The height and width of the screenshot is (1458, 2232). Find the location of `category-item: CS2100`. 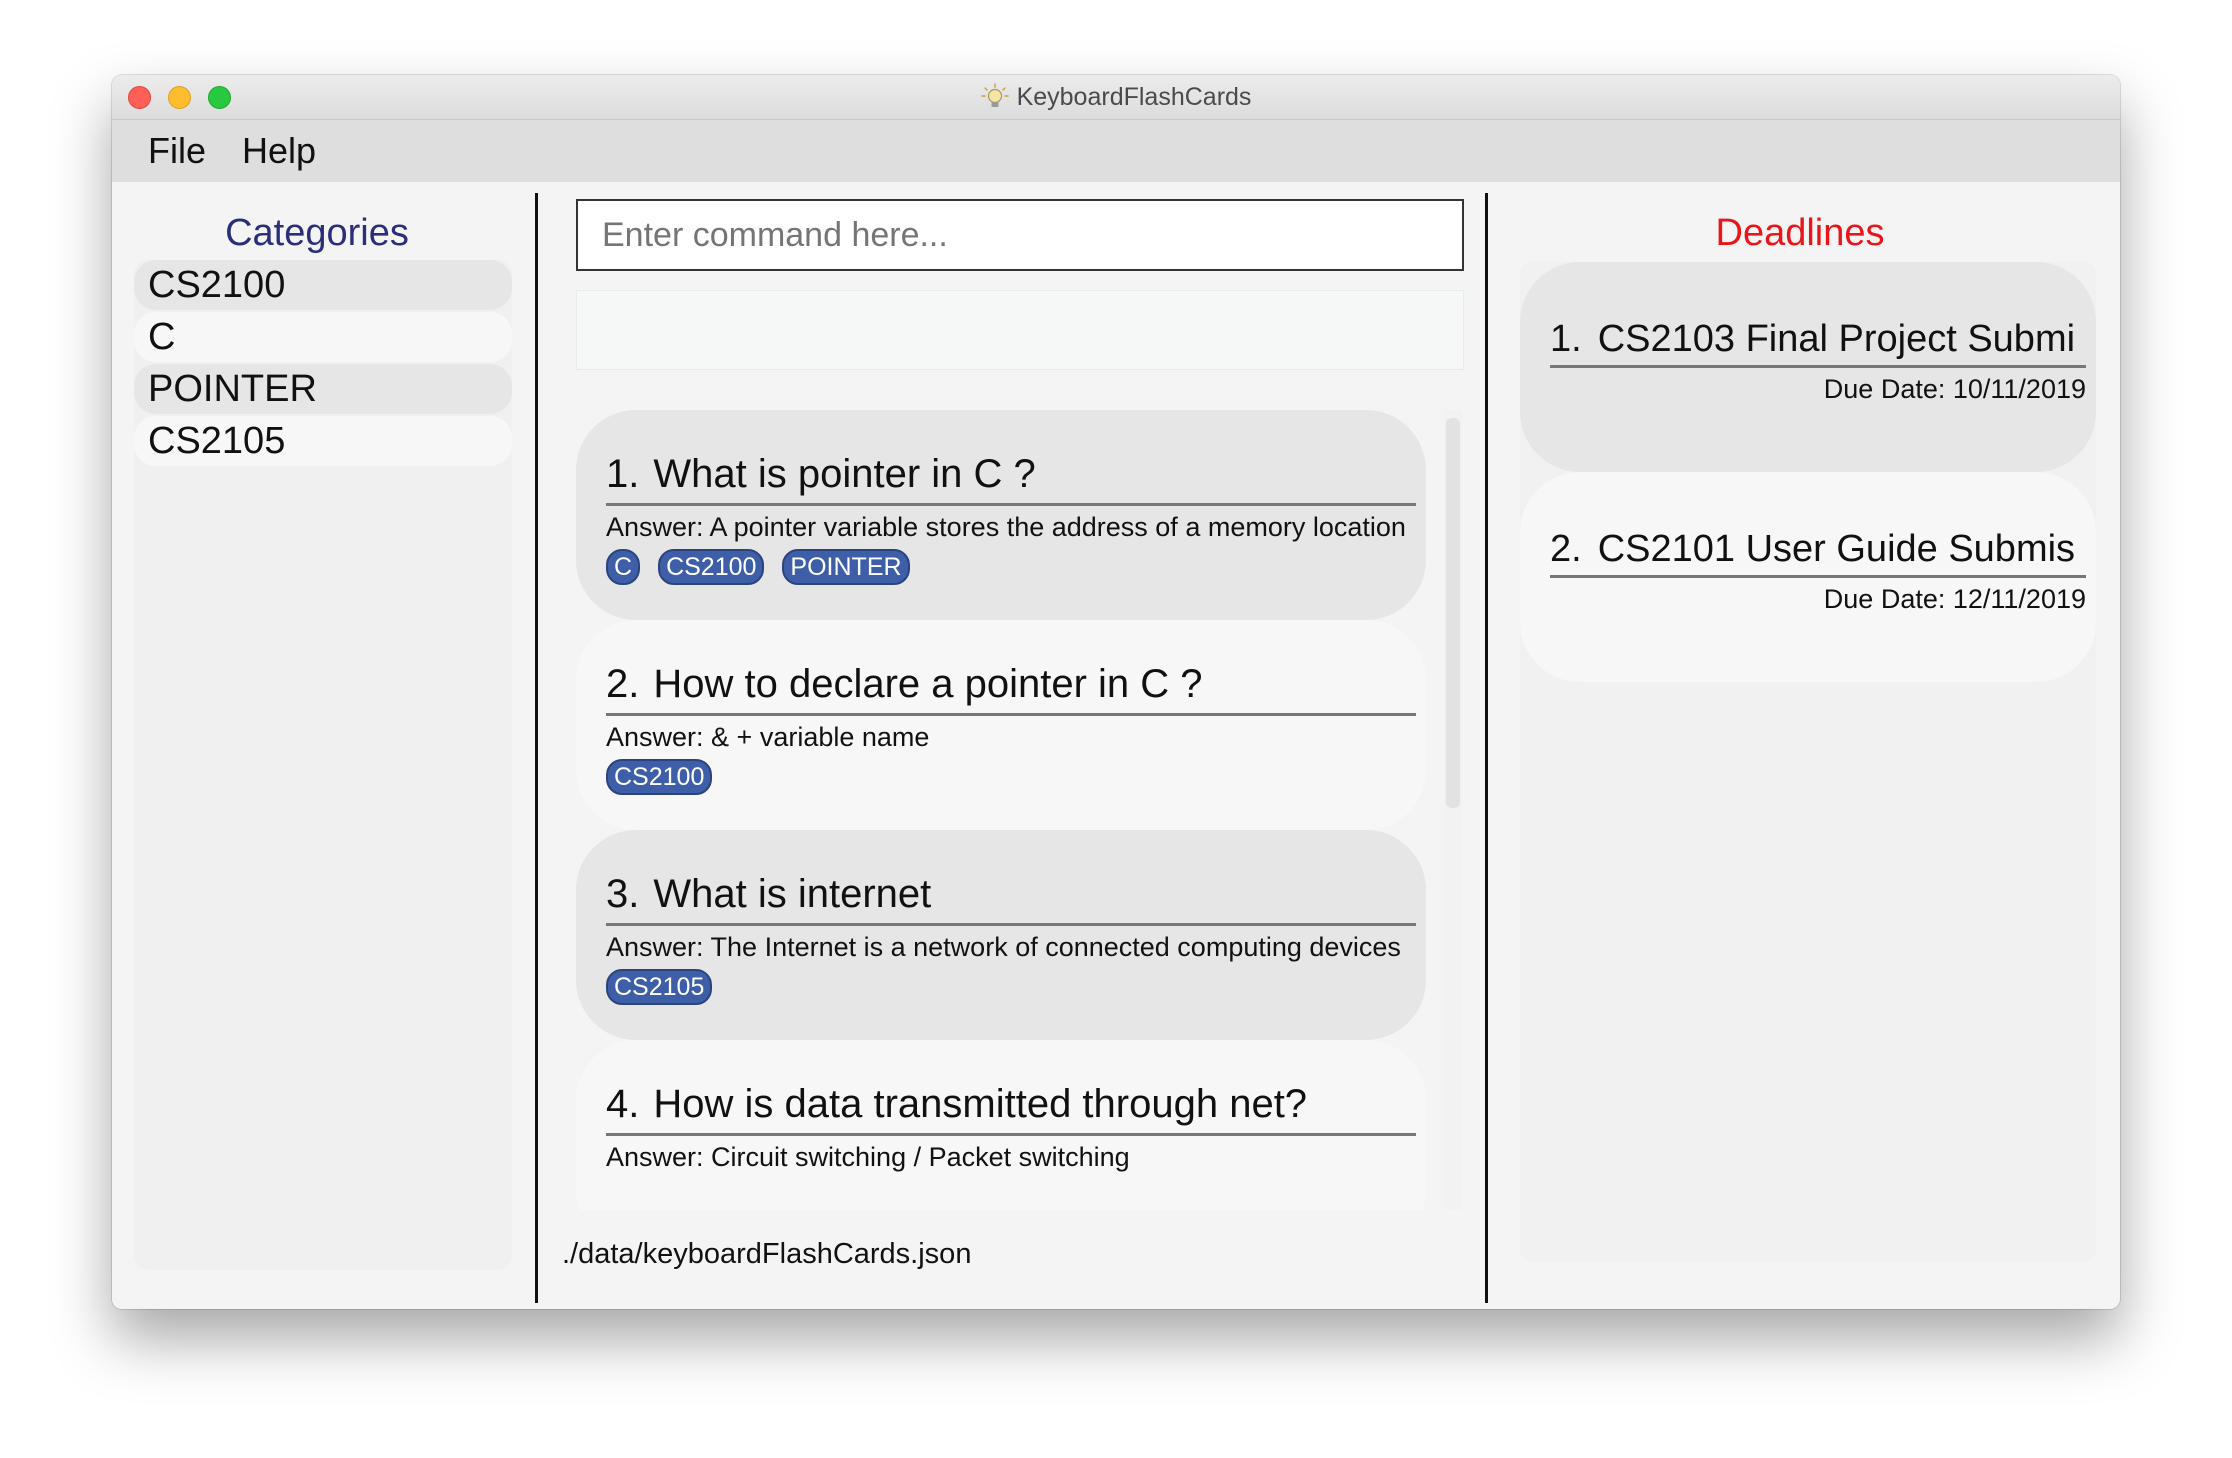

category-item: CS2100 is located at coordinates (323, 285).